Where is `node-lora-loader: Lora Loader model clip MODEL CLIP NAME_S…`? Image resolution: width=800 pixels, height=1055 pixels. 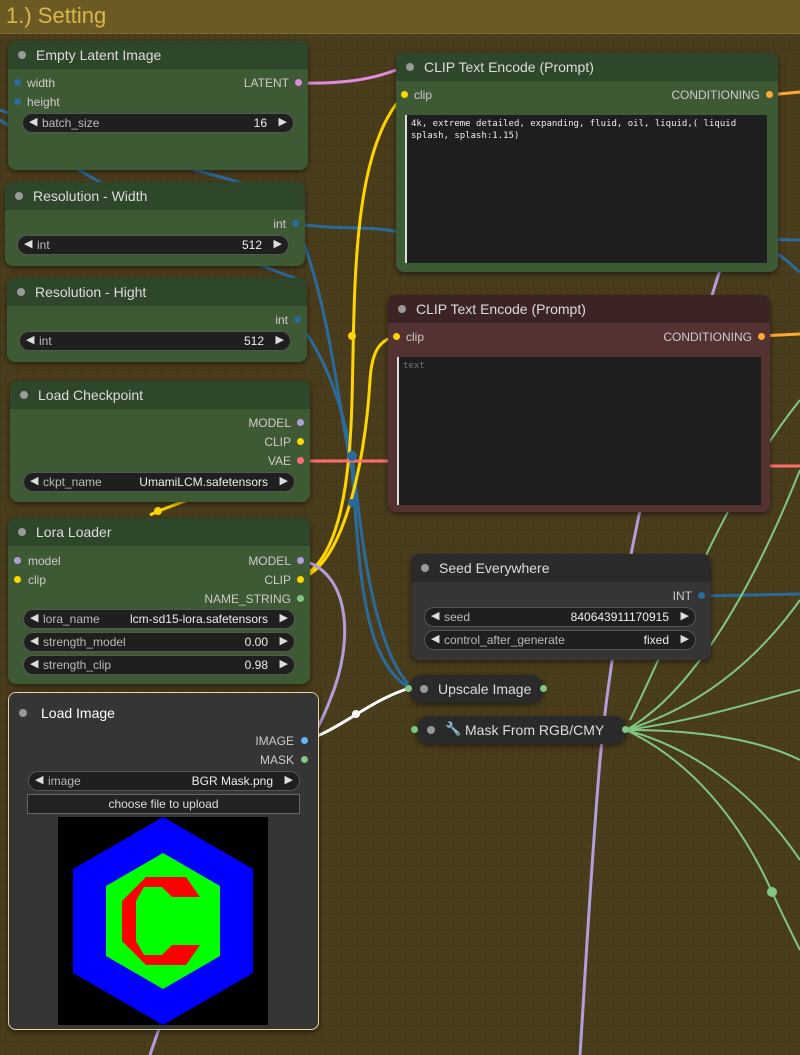 node-lora-loader: Lora Loader model clip MODEL CLIP NAME_S… is located at coordinates (159, 601).